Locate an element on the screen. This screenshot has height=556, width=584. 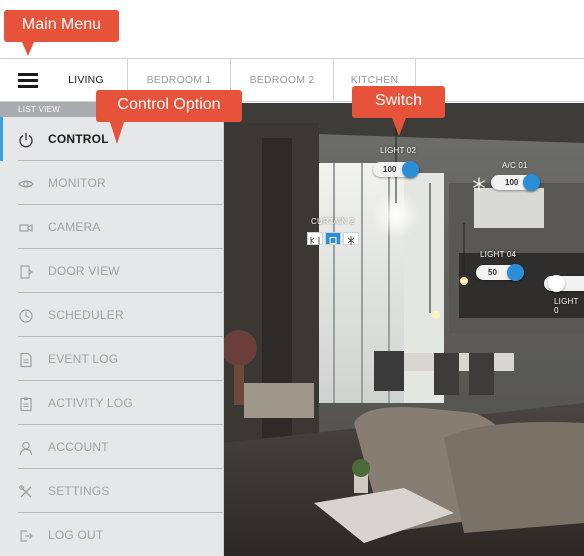
curtain2-label: CURTAIN 2 is located at coordinates (333, 221).